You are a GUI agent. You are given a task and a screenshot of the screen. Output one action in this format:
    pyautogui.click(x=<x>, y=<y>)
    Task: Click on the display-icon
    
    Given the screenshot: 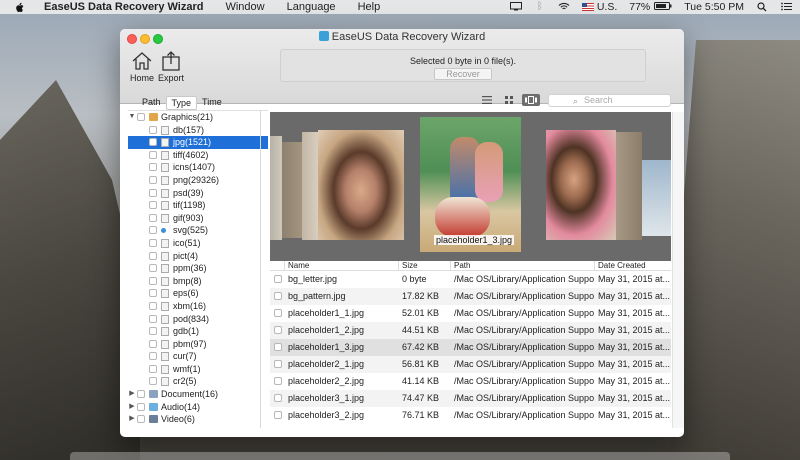 What is the action you would take?
    pyautogui.click(x=515, y=7)
    